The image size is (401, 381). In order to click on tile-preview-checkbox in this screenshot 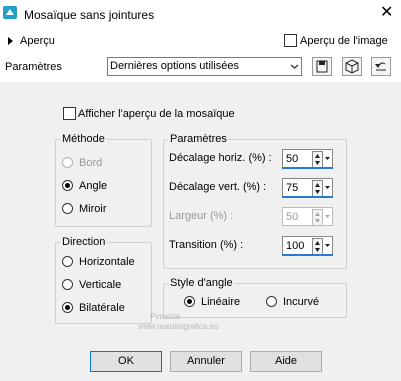, I will do `click(69, 113)`.